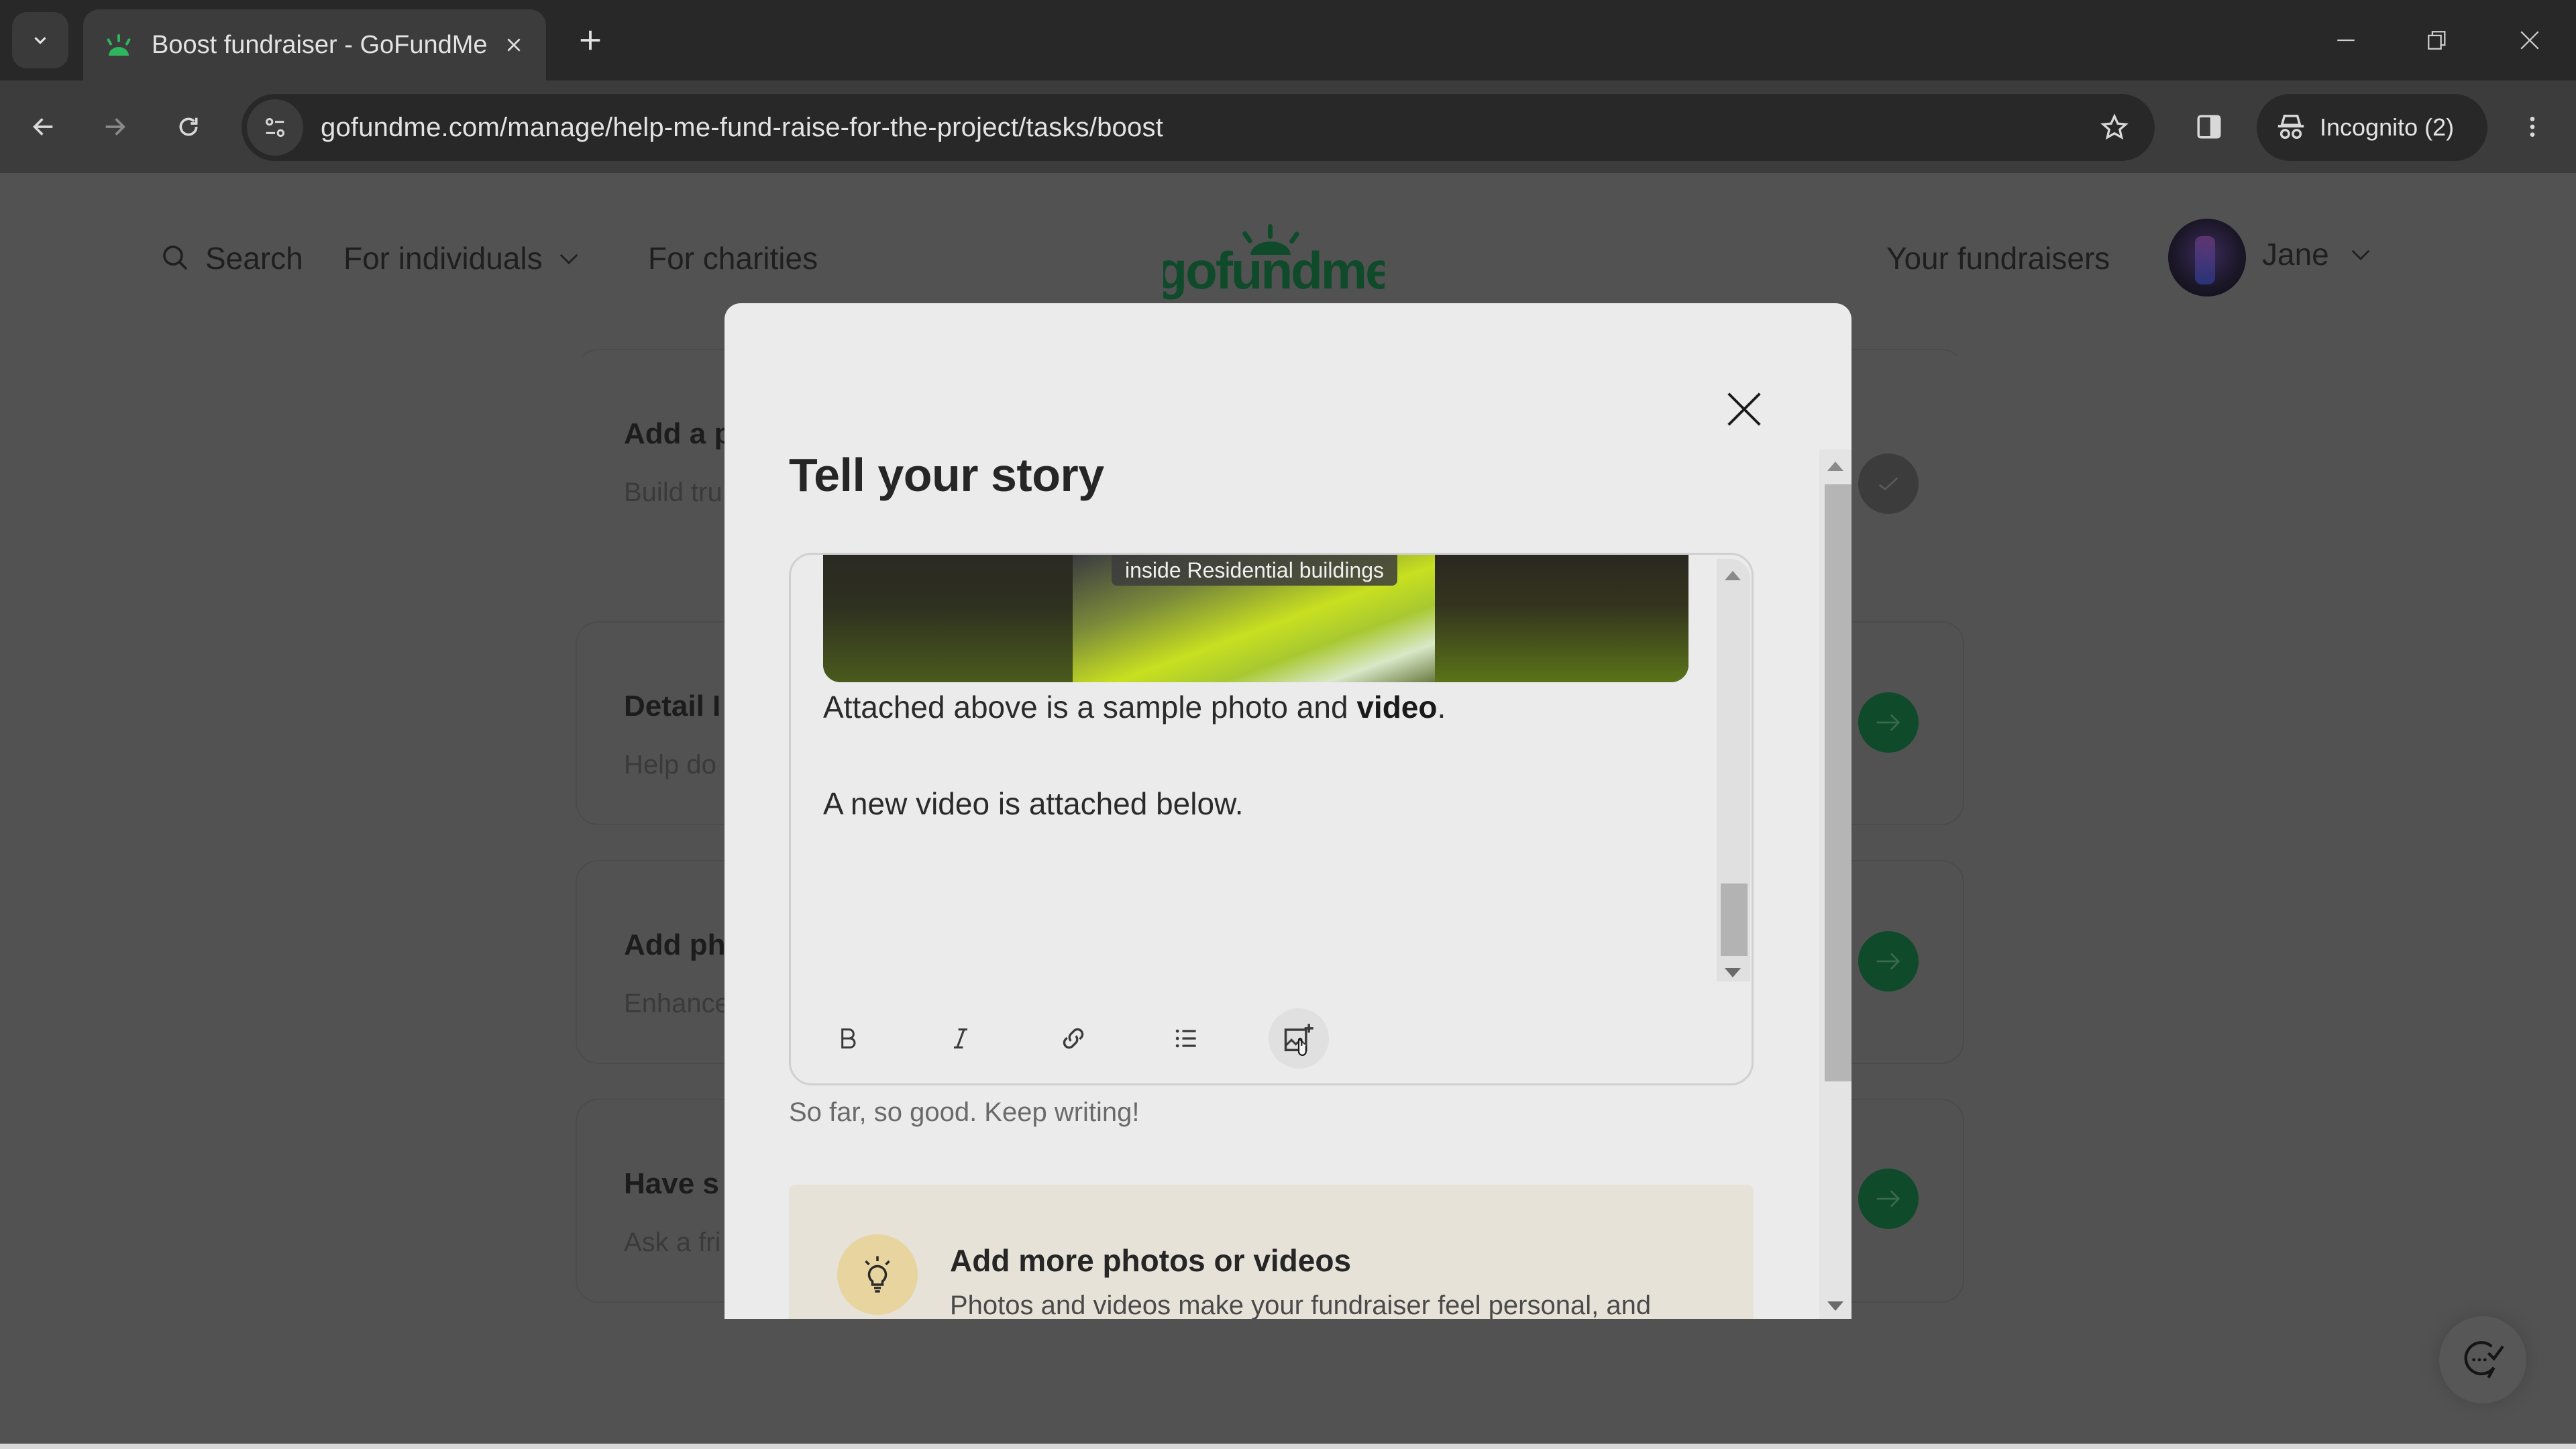 The height and width of the screenshot is (1449, 2576). I want to click on nav-for-individuals: For individuals, so click(463, 258).